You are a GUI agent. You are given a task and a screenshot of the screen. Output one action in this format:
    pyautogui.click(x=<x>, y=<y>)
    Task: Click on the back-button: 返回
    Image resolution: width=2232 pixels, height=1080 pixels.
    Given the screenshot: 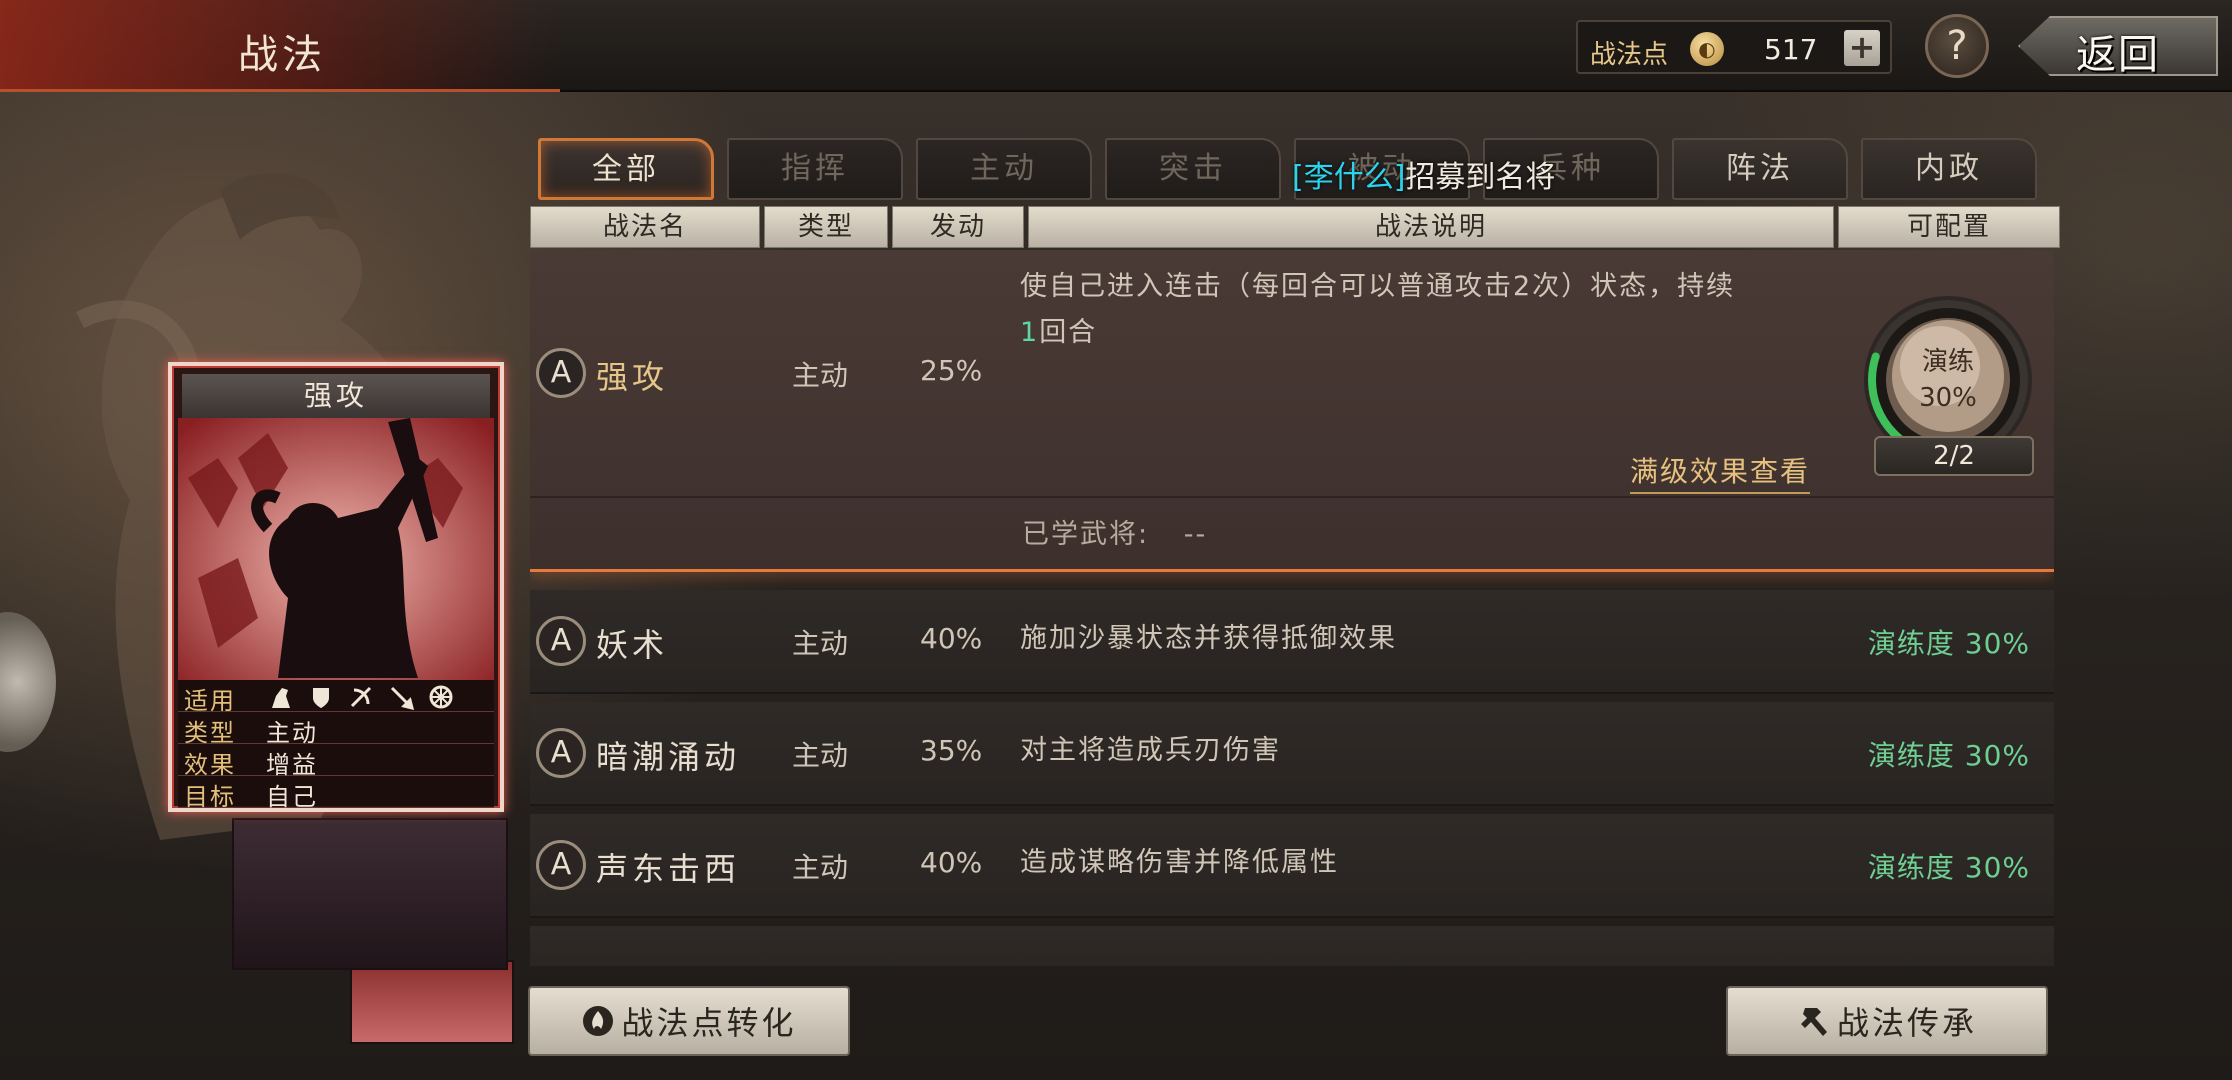 What is the action you would take?
    pyautogui.click(x=2118, y=47)
    